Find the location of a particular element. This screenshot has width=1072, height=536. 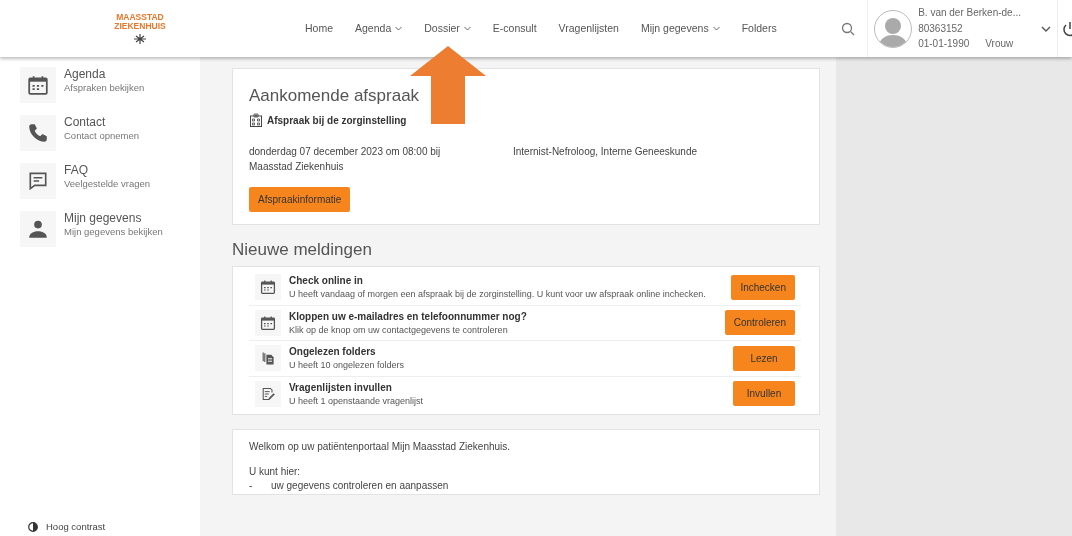

avatar-silhouette is located at coordinates (893, 28).